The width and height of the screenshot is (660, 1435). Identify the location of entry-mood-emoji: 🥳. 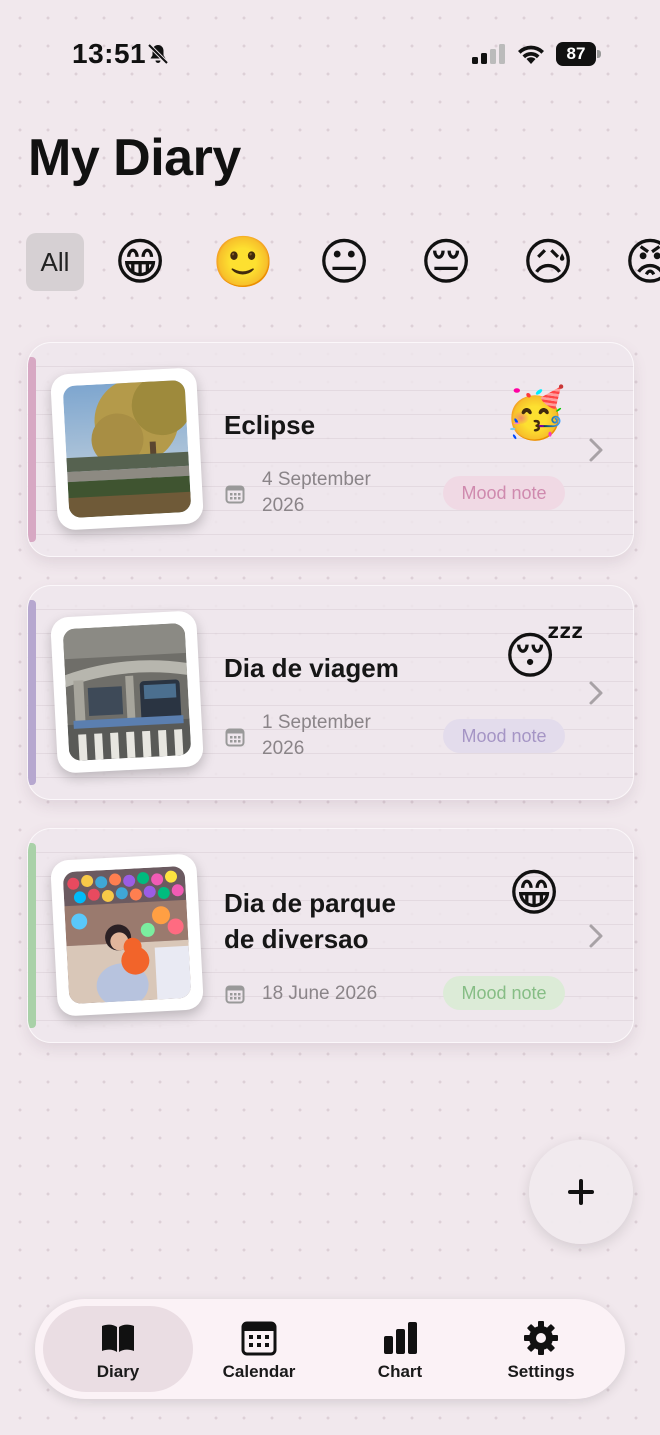
(535, 413).